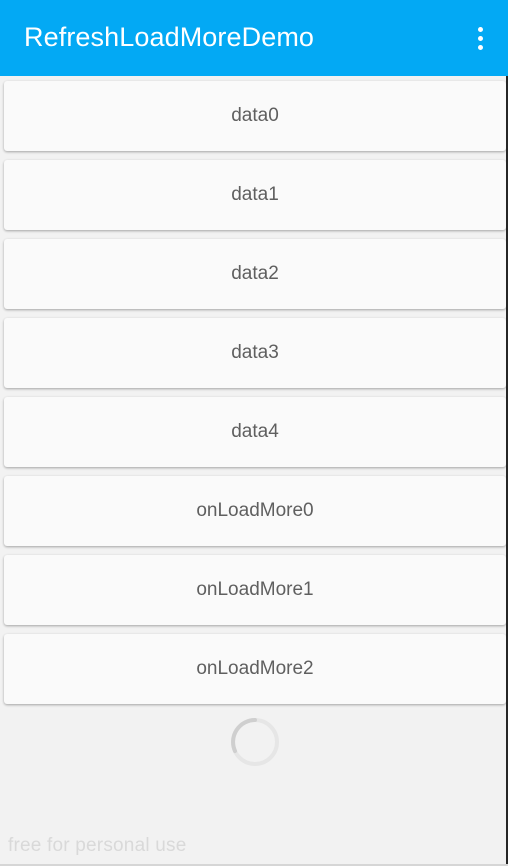 The height and width of the screenshot is (866, 508). I want to click on list-item: onLoadMore1, so click(255, 590).